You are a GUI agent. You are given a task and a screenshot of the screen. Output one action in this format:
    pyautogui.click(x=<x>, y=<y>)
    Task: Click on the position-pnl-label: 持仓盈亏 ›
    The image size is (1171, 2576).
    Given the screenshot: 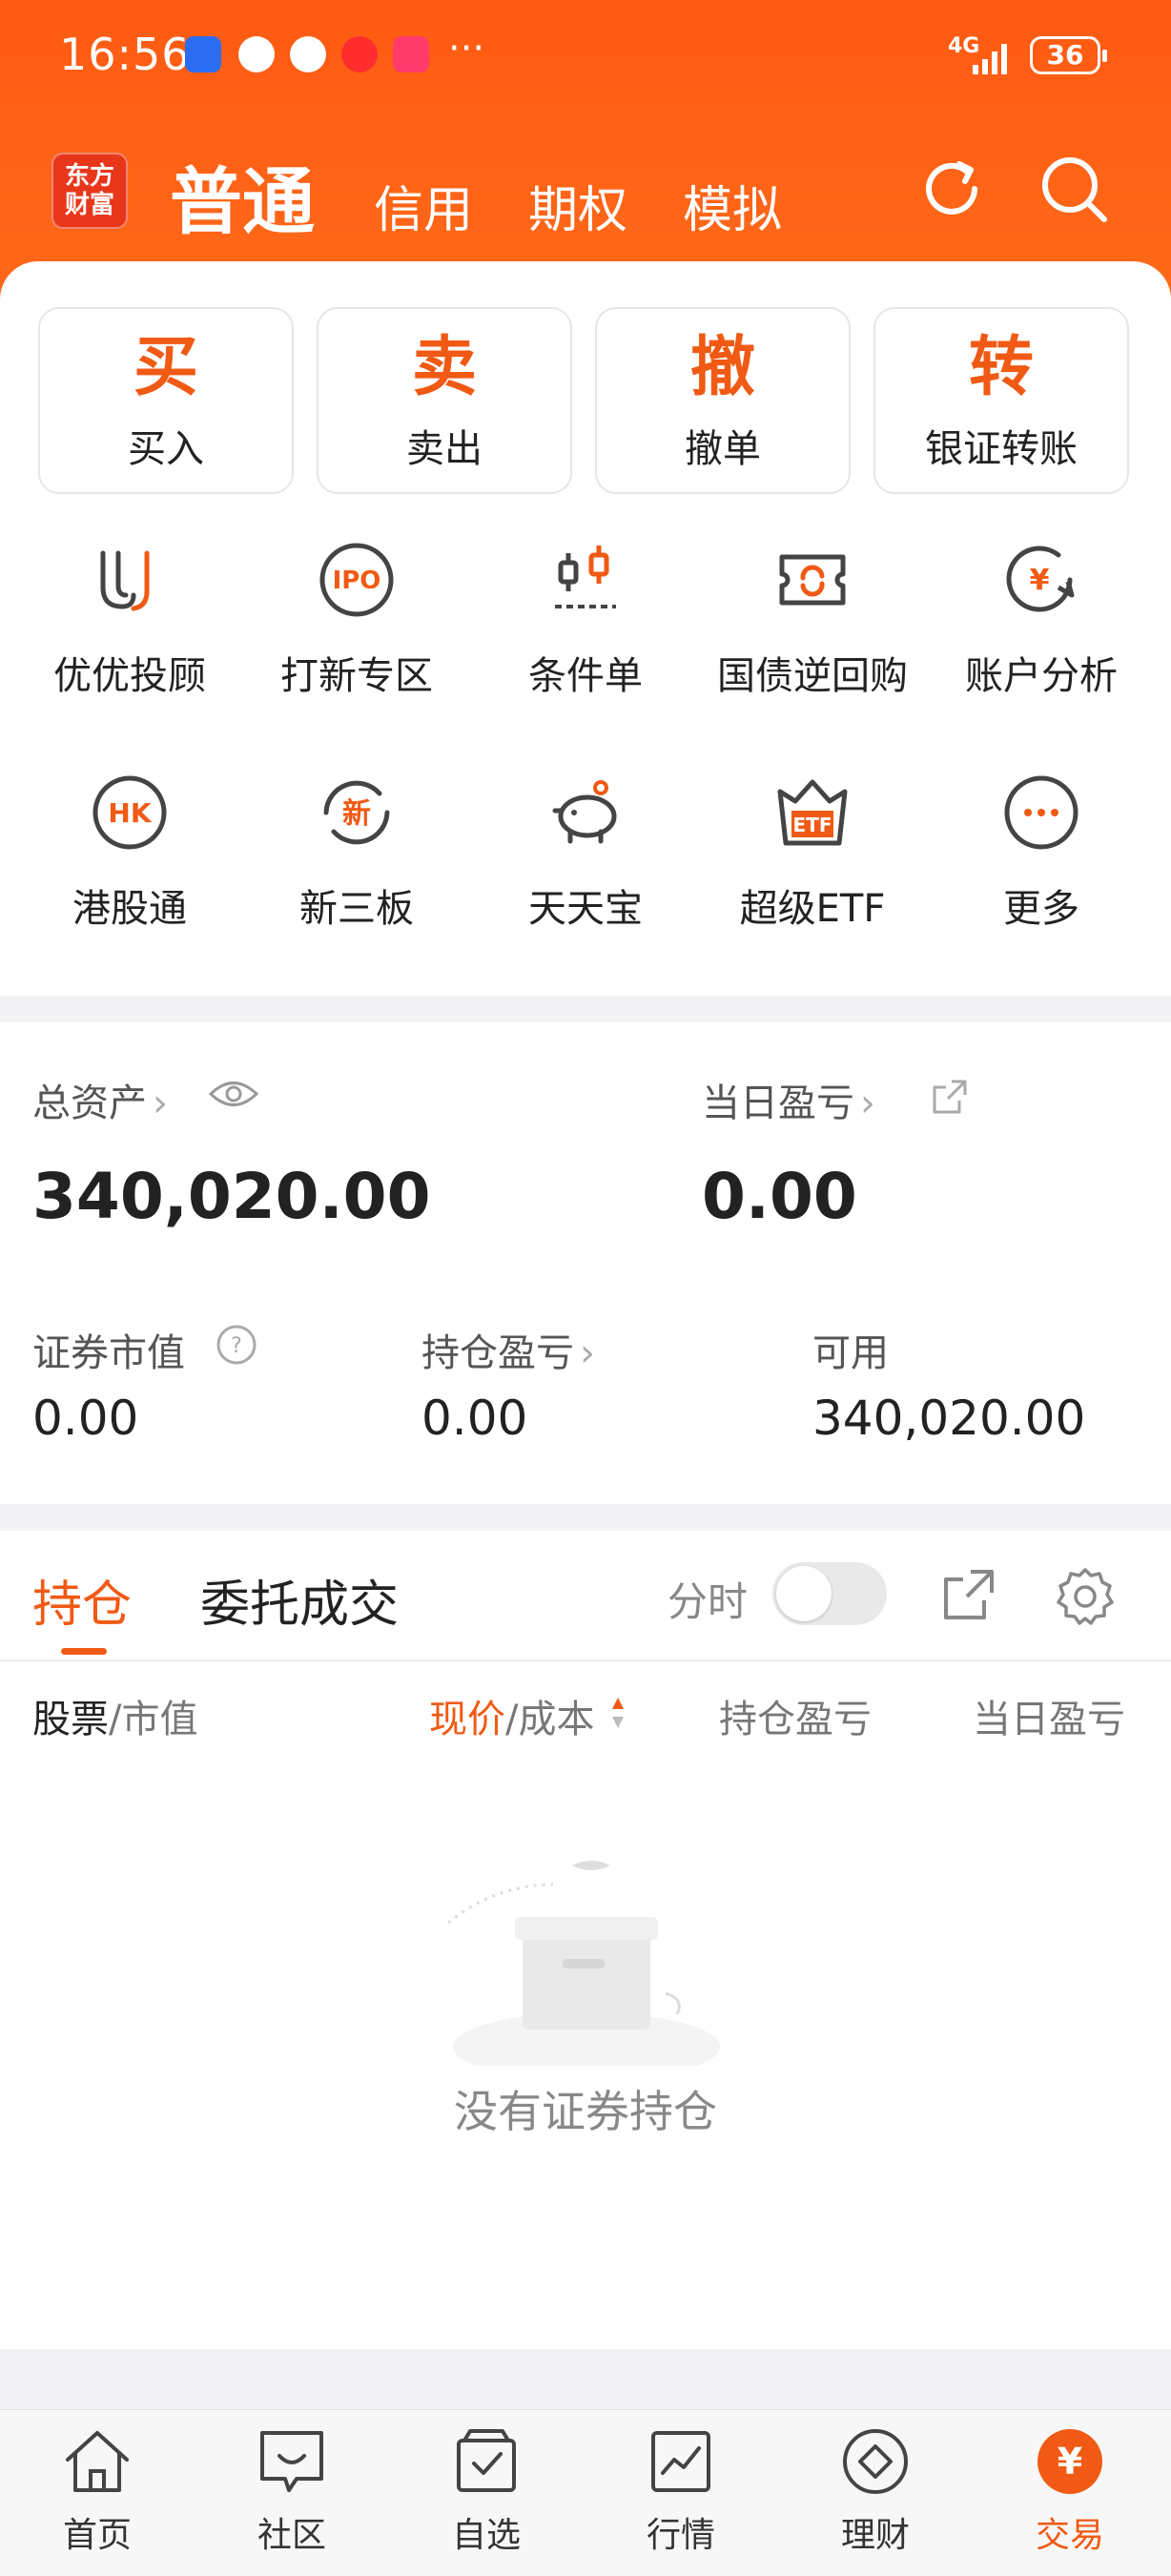 What is the action you would take?
    pyautogui.click(x=508, y=1349)
    